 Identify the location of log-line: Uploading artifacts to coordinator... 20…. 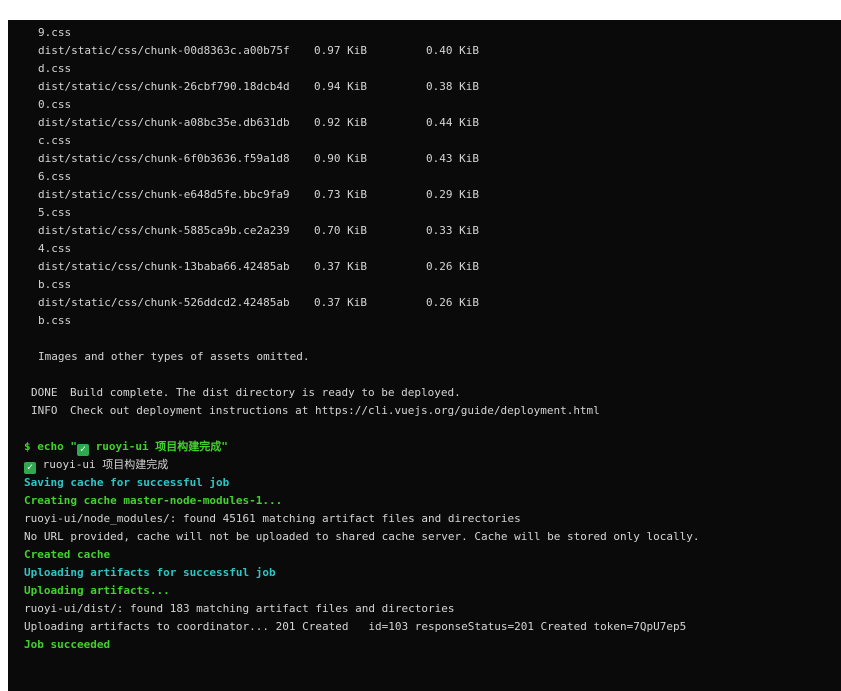
(347, 627).